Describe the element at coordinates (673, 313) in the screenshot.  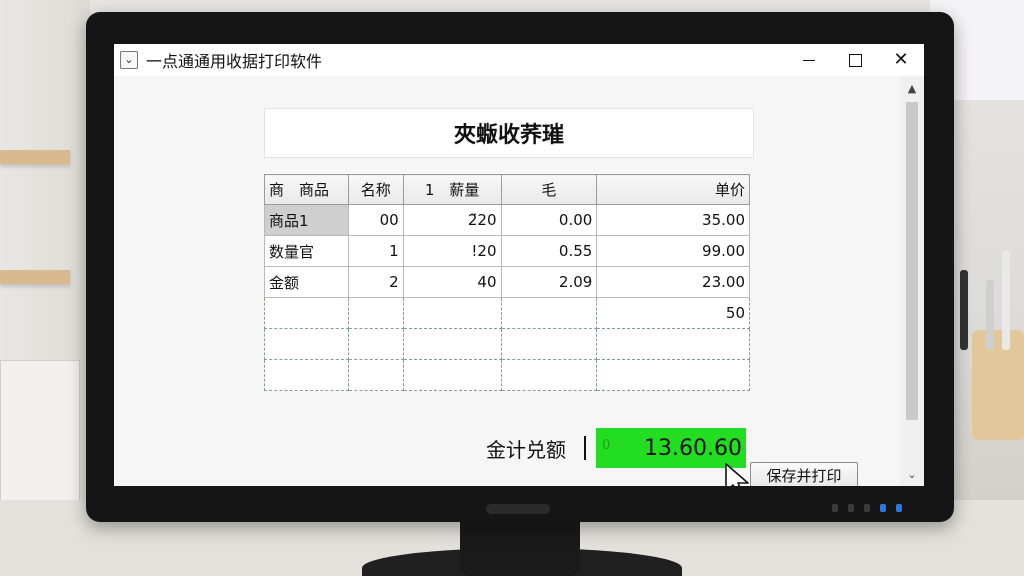
I see `table-cell: 50` at that location.